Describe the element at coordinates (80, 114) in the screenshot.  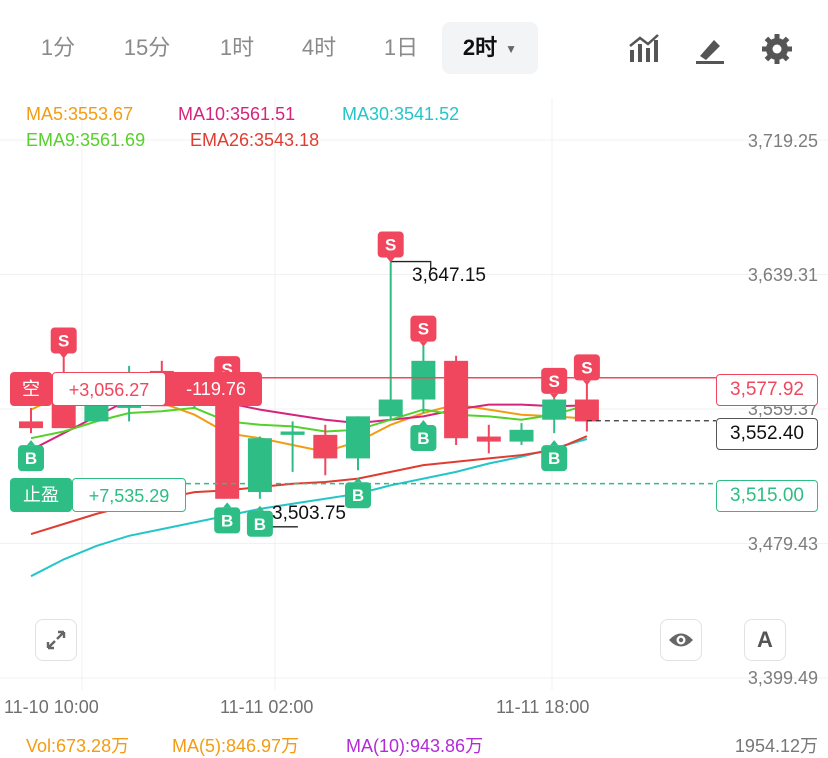
I see `ma5-label: MA5:3553.67` at that location.